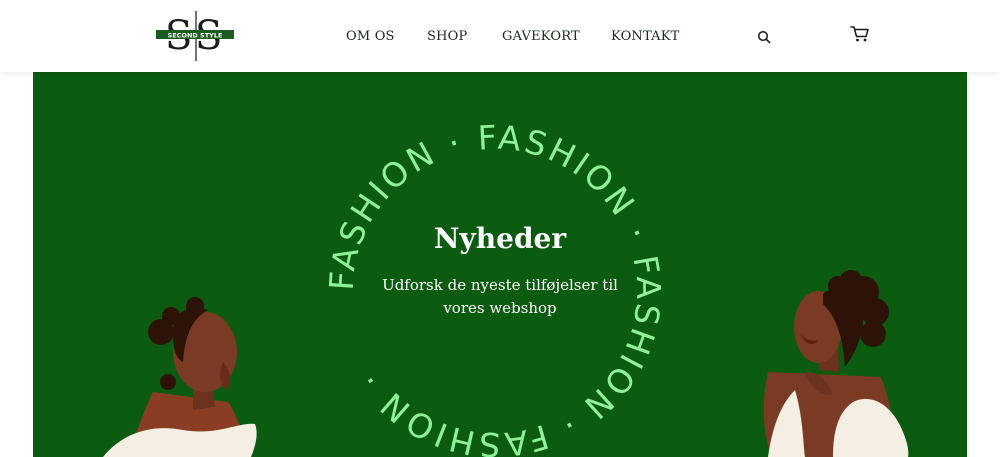 The height and width of the screenshot is (457, 1000). I want to click on search-icon, so click(764, 38).